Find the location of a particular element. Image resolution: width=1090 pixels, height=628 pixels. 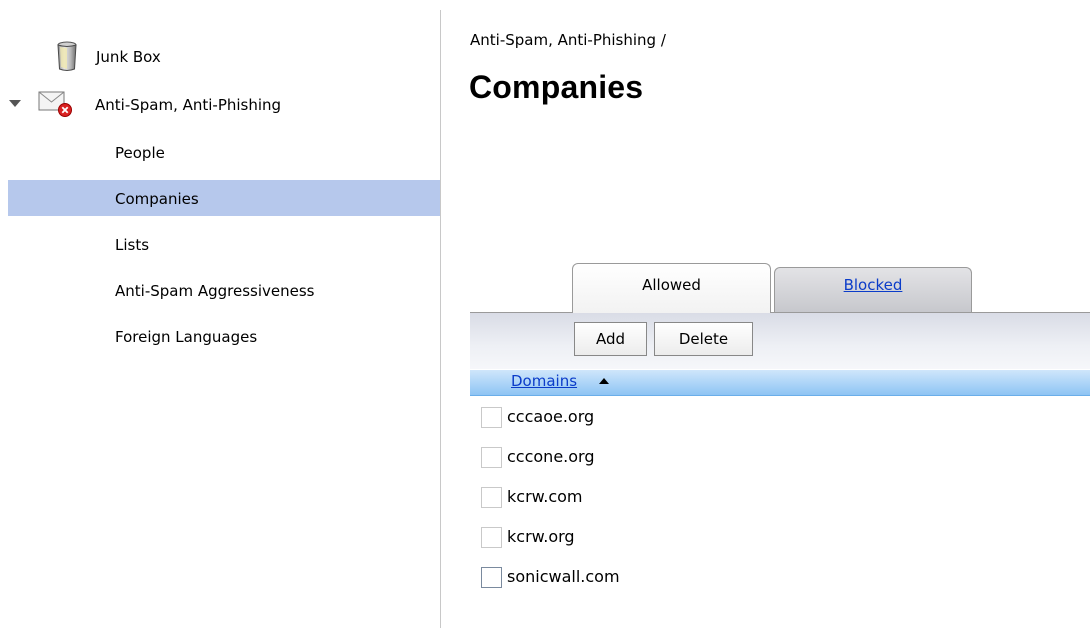

tab-allowed: Allowed is located at coordinates (671, 288).